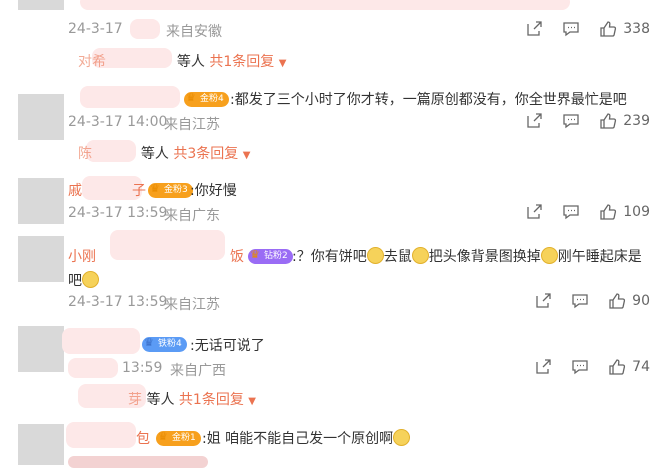  I want to click on fan-badge: ♛ 金粉1, so click(178, 438).